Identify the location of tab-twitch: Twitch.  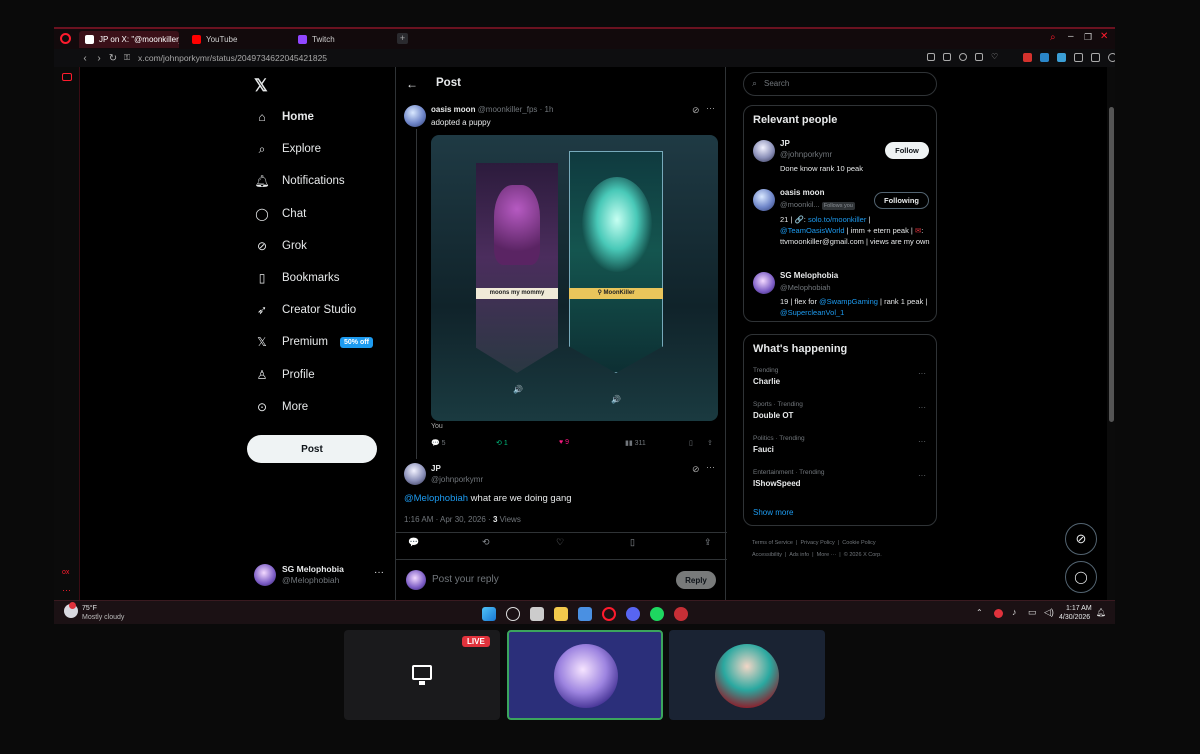
(342, 39).